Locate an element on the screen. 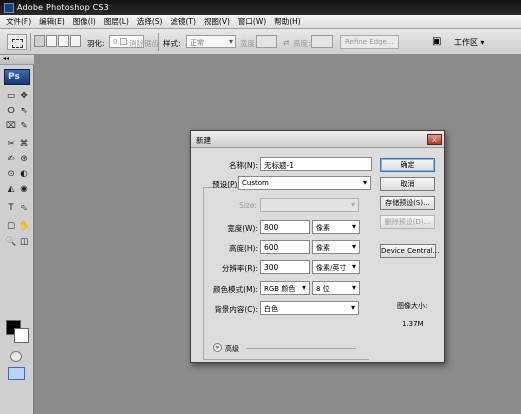  lasso-tool-icon: ⵔ is located at coordinates (11, 111).